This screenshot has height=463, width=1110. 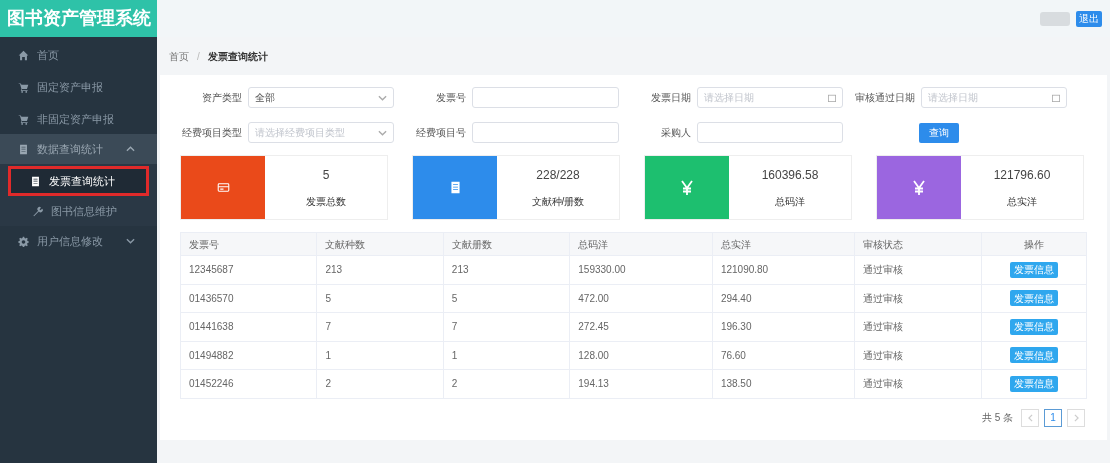 I want to click on search-button: 查询, so click(x=938, y=132).